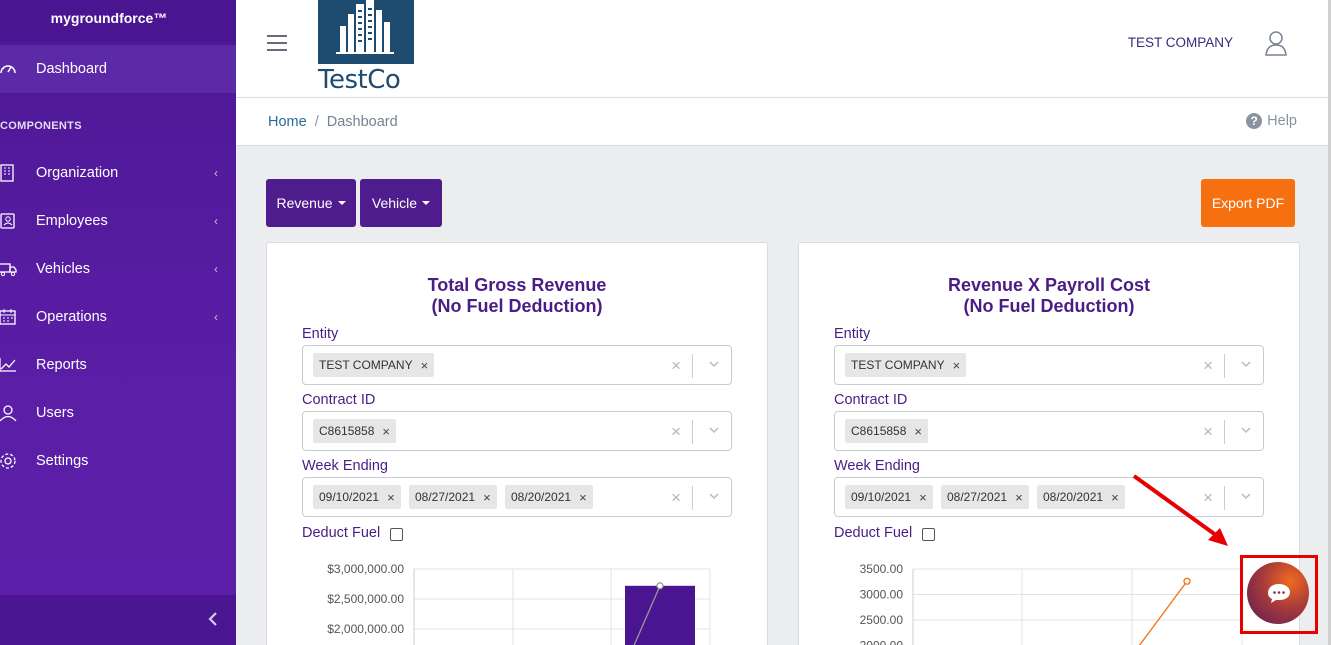  What do you see at coordinates (882, 642) in the screenshot?
I see `y-tick-label: 2000.00` at bounding box center [882, 642].